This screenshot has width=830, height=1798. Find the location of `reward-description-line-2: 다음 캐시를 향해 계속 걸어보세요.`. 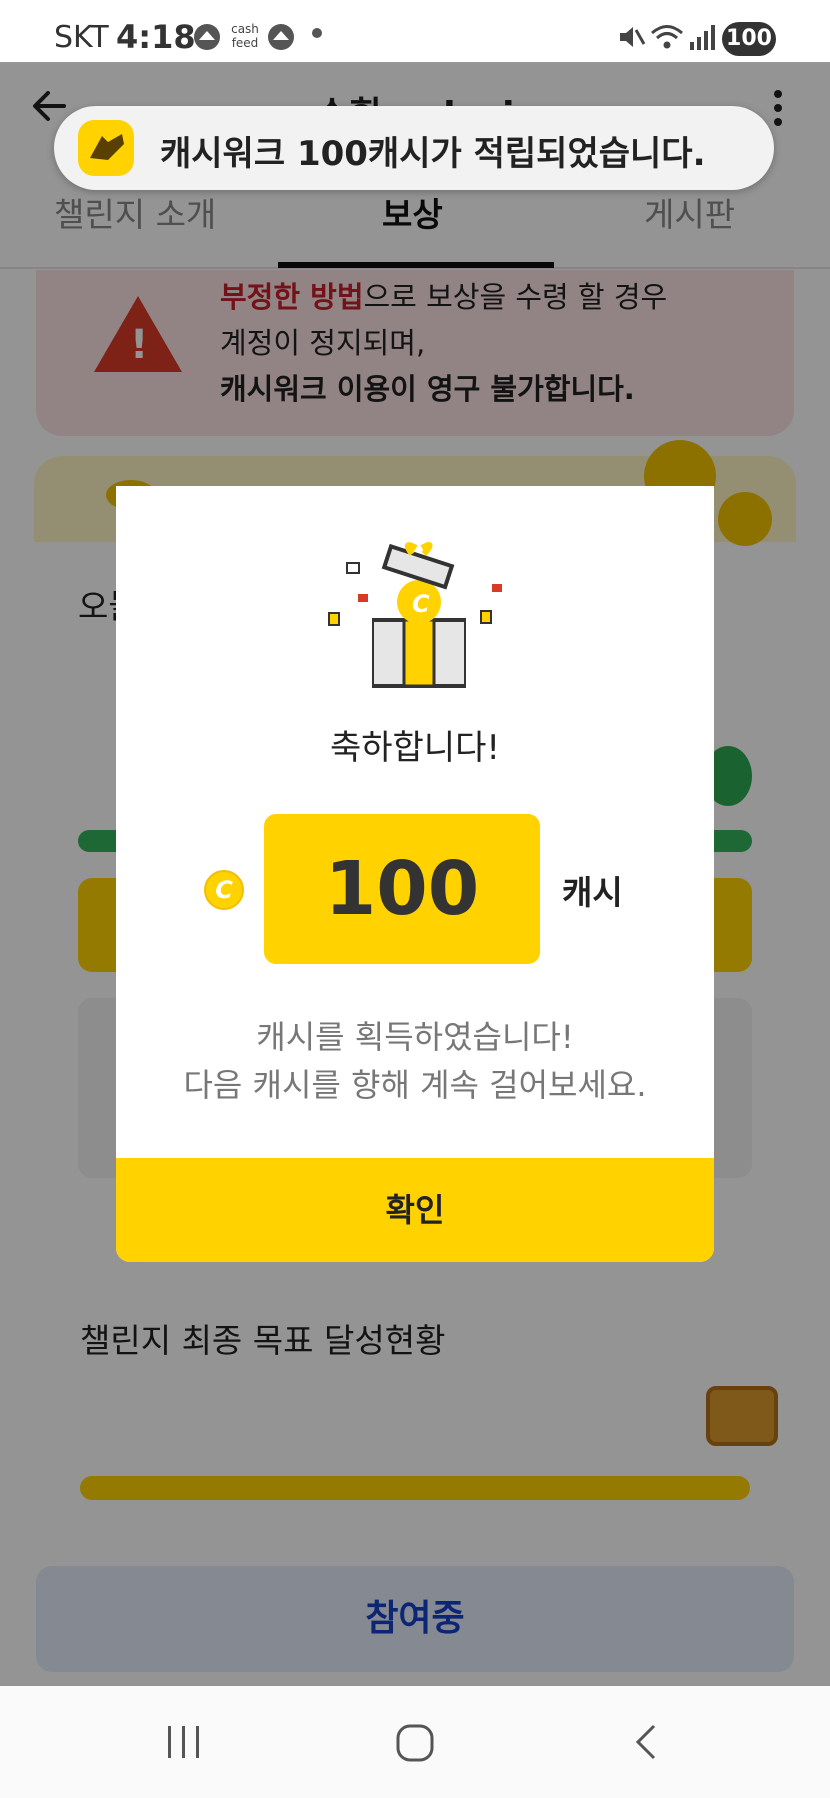

reward-description-line-2: 다음 캐시를 향해 계속 걸어보세요. is located at coordinates (415, 1085).